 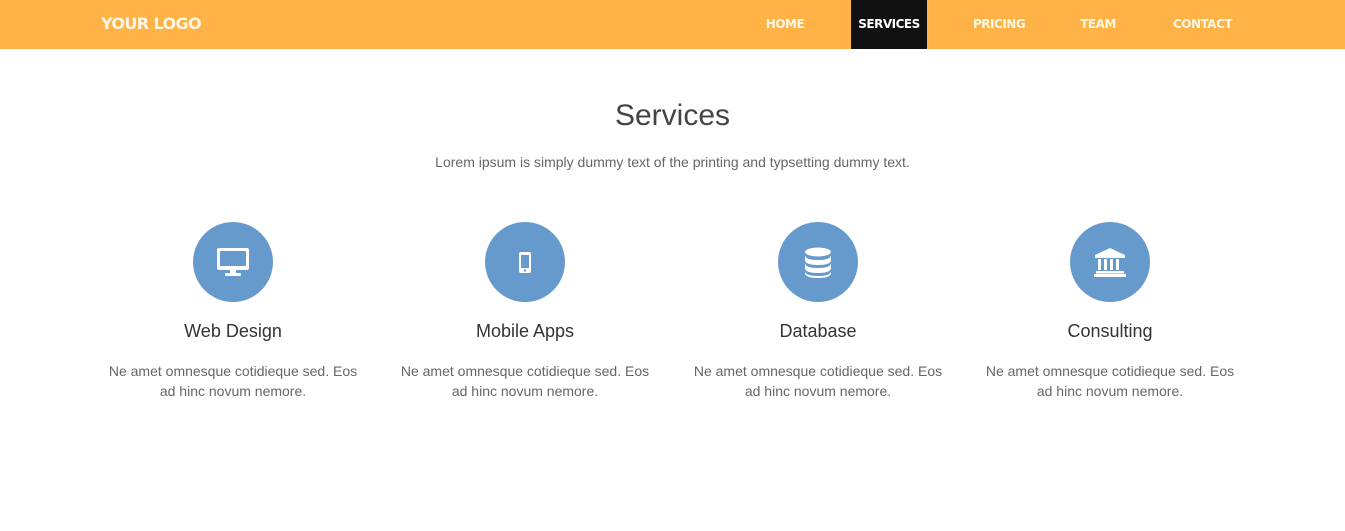 What do you see at coordinates (525, 331) in the screenshot?
I see `service-title: Mobile Apps` at bounding box center [525, 331].